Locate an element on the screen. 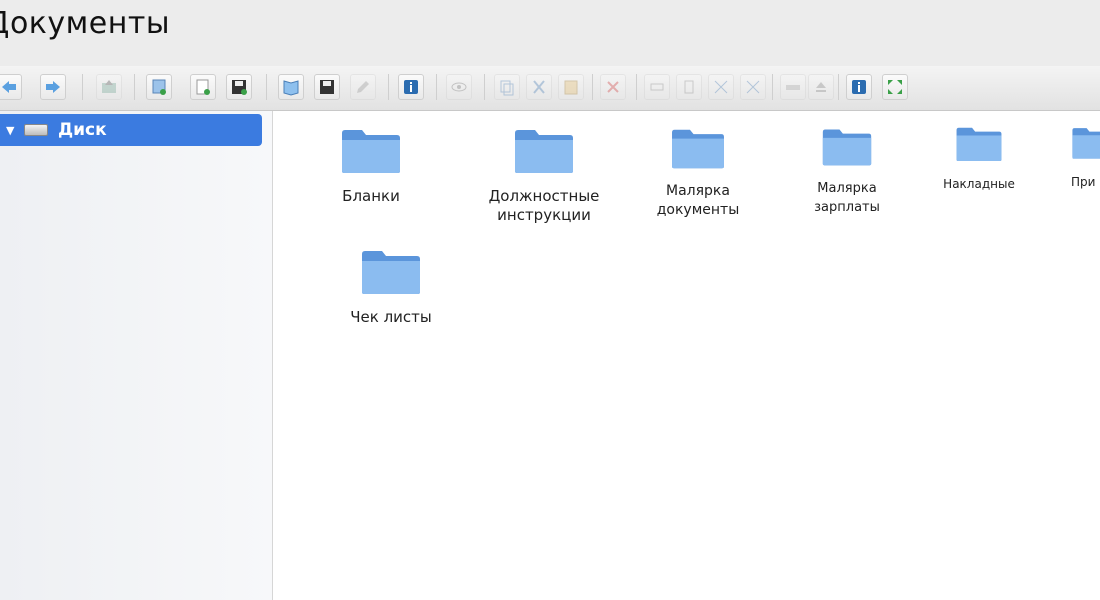  cut-icon is located at coordinates (539, 87).